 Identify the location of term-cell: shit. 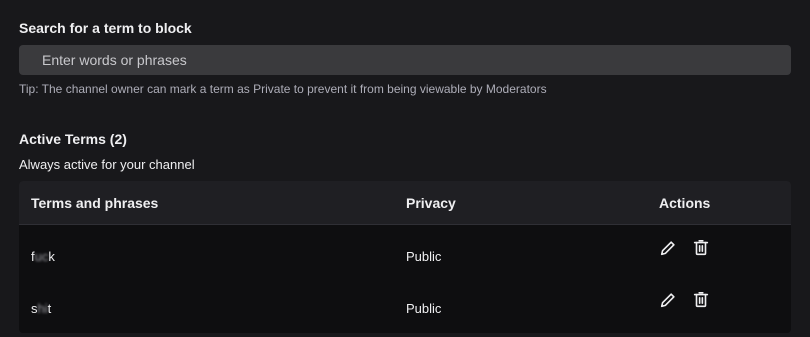
(41, 308).